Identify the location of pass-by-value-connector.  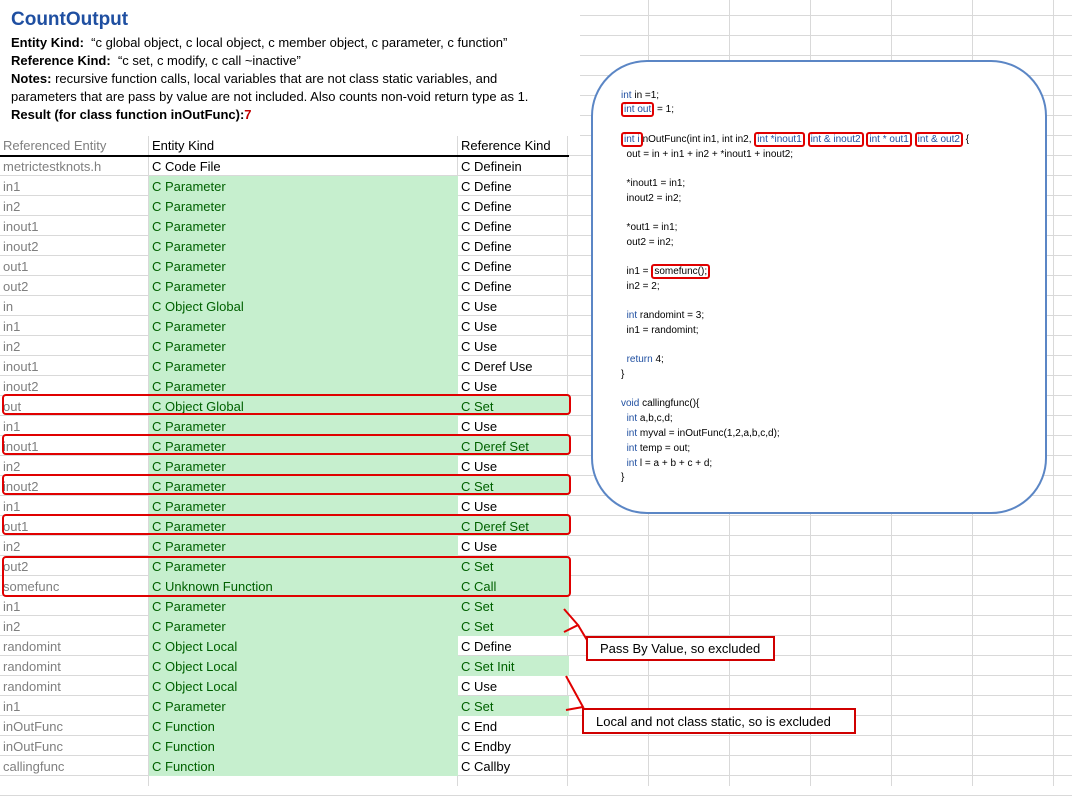
(571, 620).